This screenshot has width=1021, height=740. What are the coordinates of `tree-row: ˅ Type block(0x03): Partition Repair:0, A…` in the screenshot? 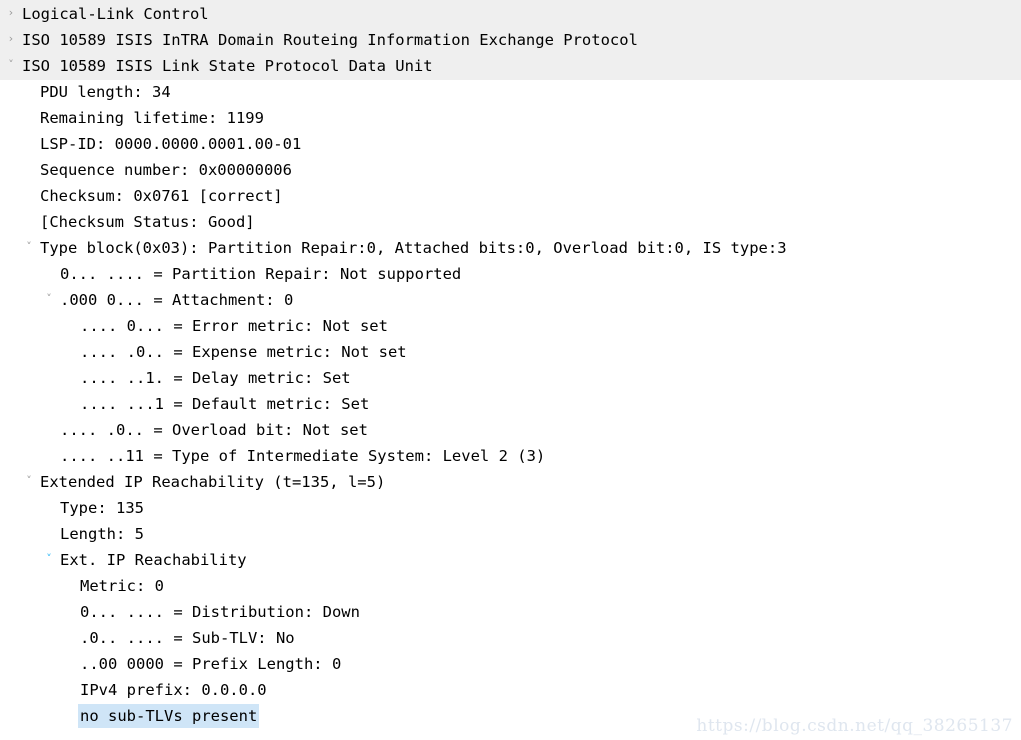 It's located at (510, 247).